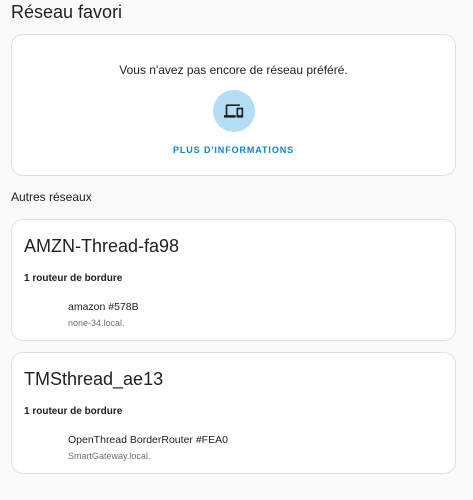 Image resolution: width=473 pixels, height=500 pixels. What do you see at coordinates (67, 12) in the screenshot?
I see `page-title: Réseau favori` at bounding box center [67, 12].